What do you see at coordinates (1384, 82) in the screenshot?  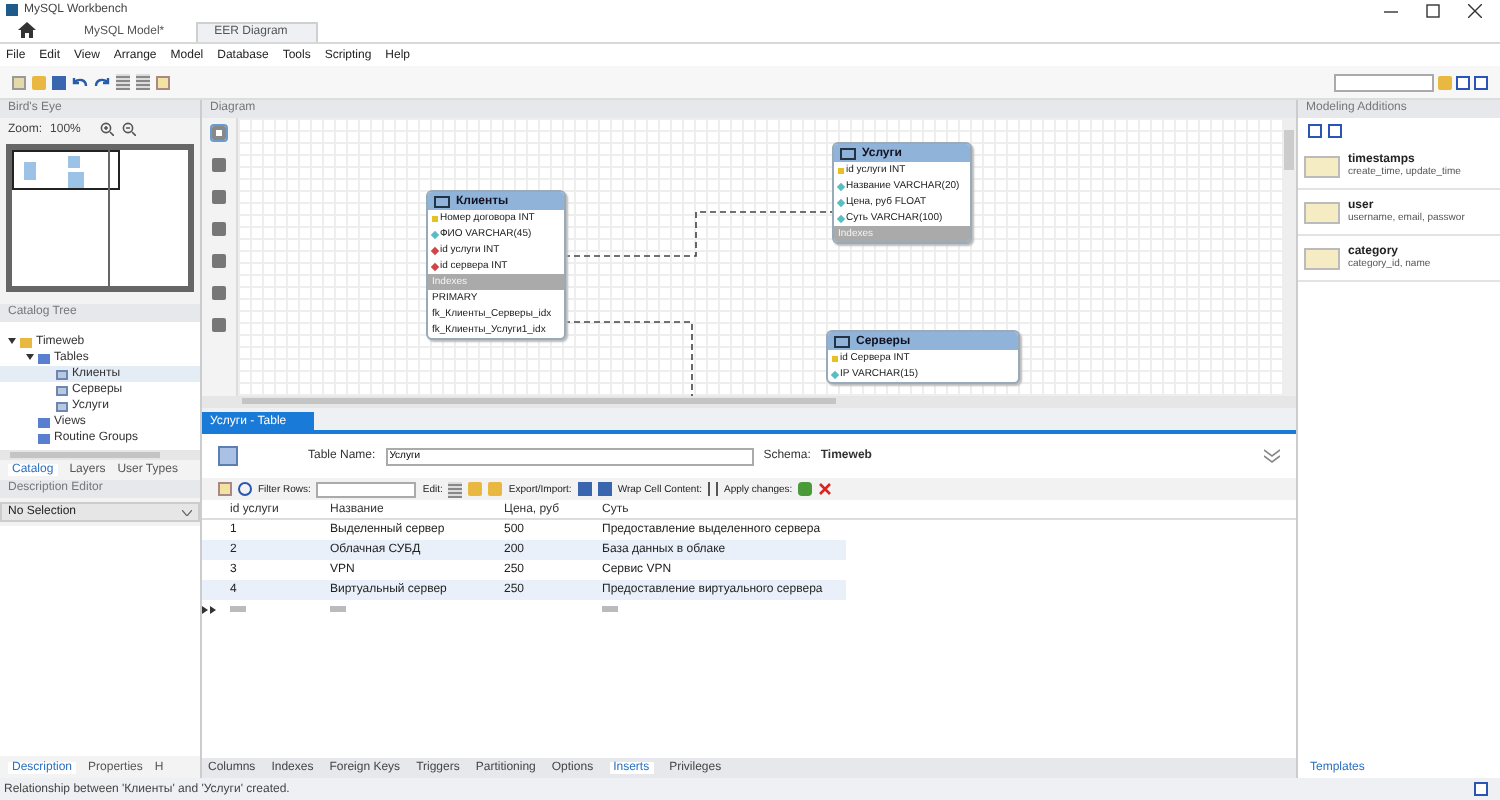 I see `search-field` at bounding box center [1384, 82].